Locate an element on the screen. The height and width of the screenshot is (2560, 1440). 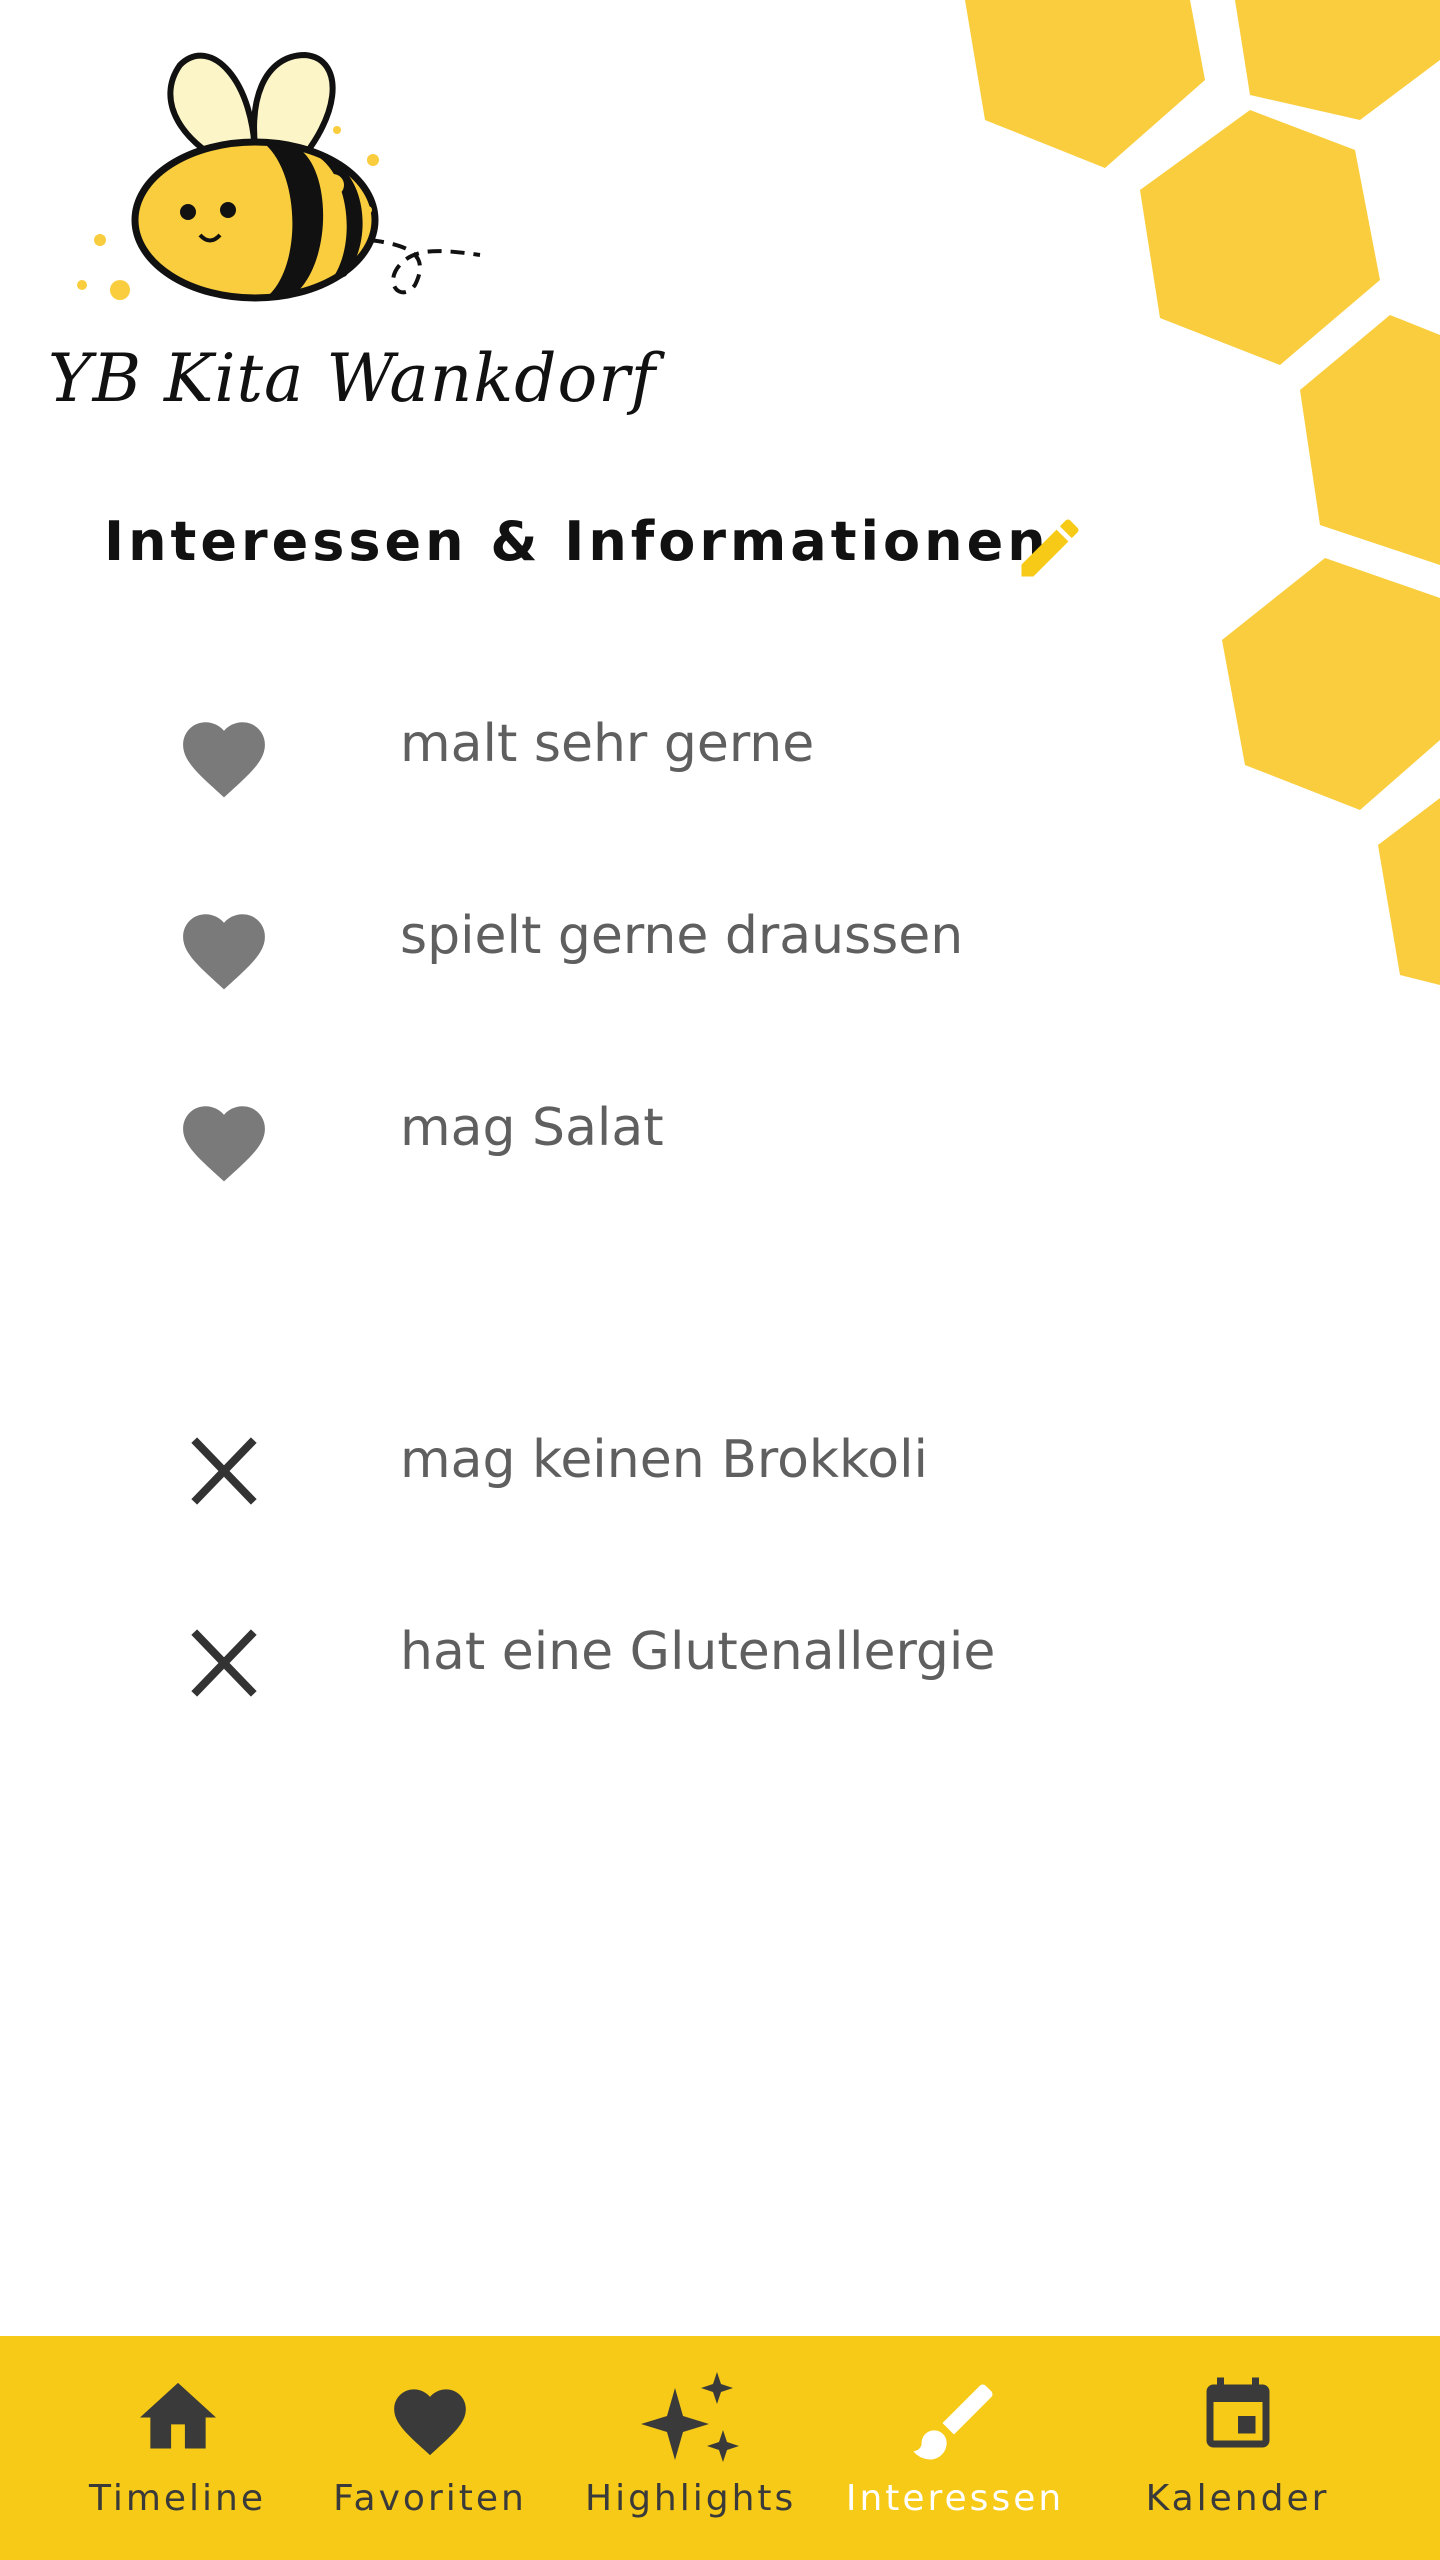
paintbrush-icon is located at coordinates (953, 2422).